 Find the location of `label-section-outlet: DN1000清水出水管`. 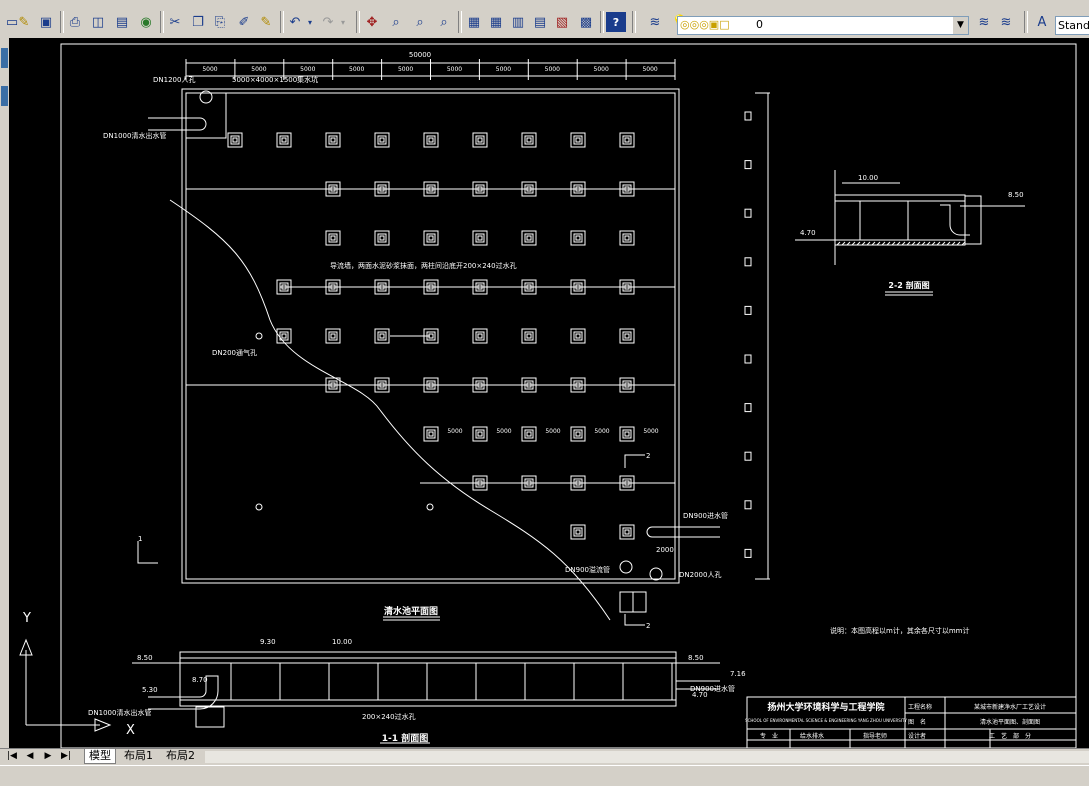

label-section-outlet: DN1000清水出水管 is located at coordinates (119, 712).